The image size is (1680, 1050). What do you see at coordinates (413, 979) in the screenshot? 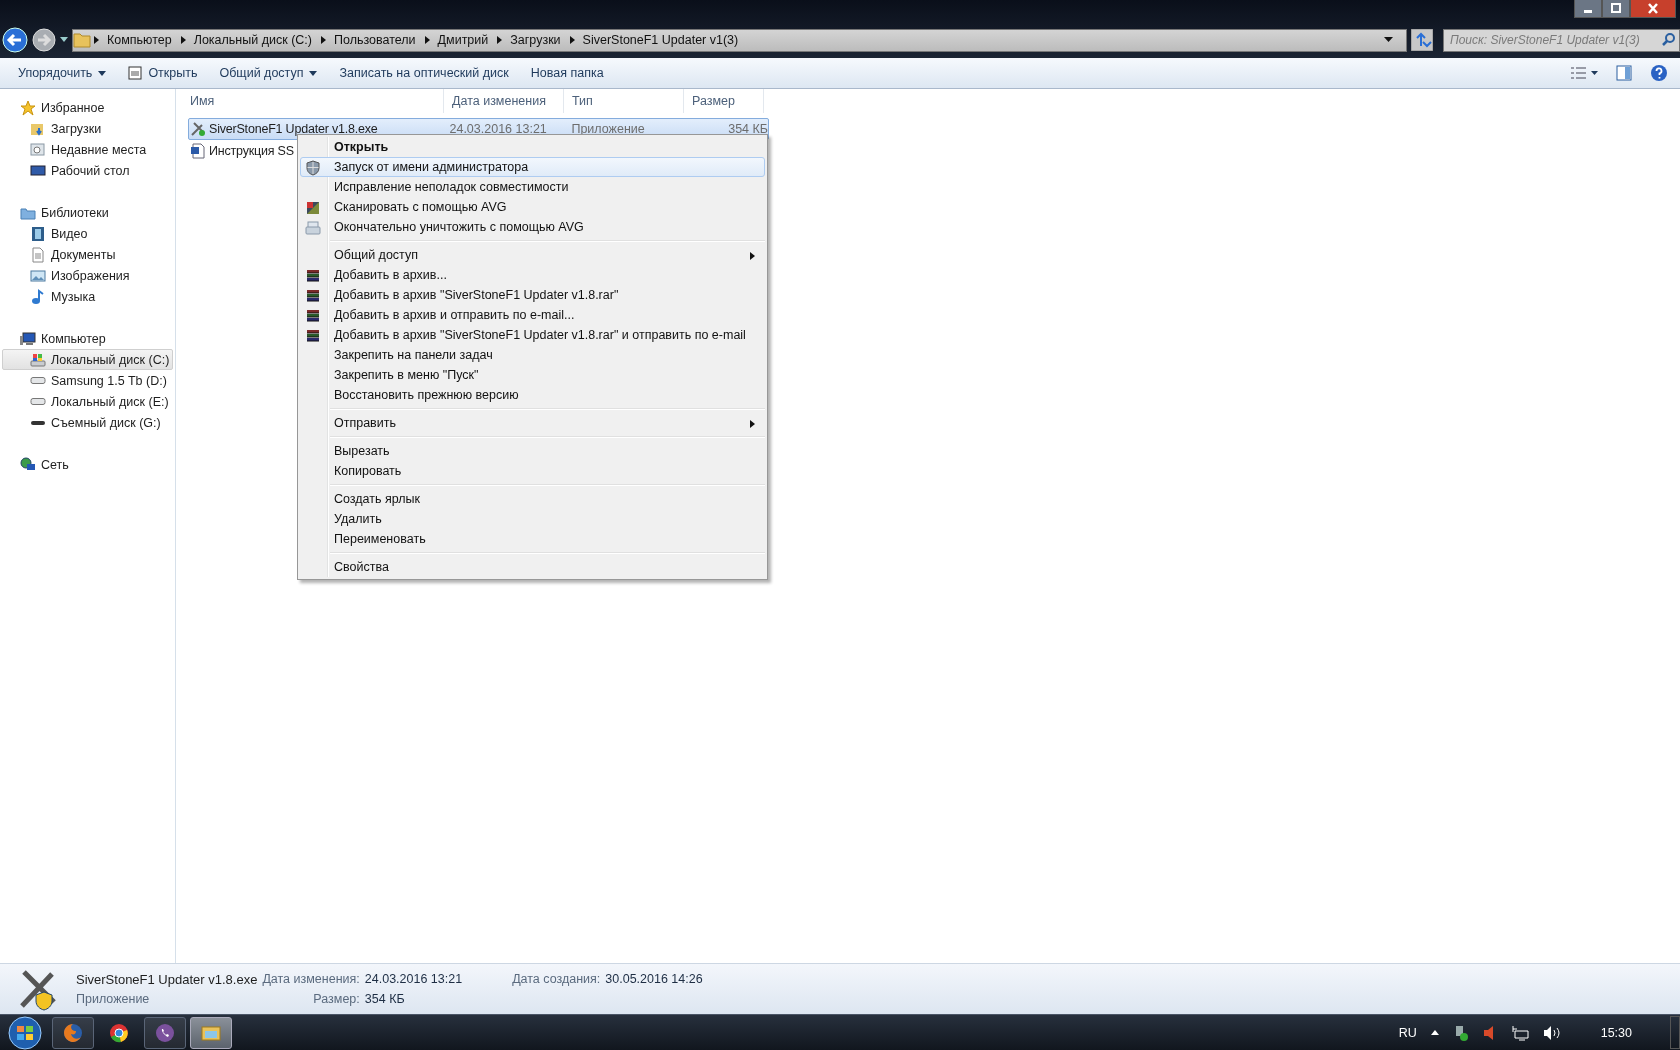
I see `field-value: 24.03.2016 13:21` at bounding box center [413, 979].